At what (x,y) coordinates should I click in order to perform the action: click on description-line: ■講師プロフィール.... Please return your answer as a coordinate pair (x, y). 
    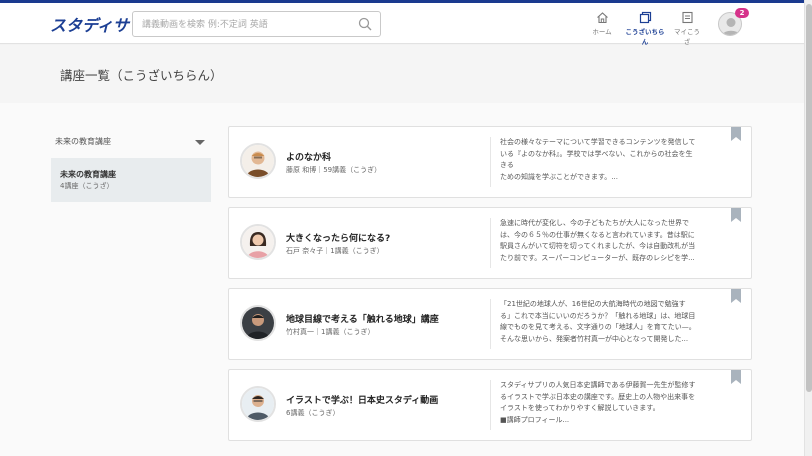
    Looking at the image, I should click on (535, 419).